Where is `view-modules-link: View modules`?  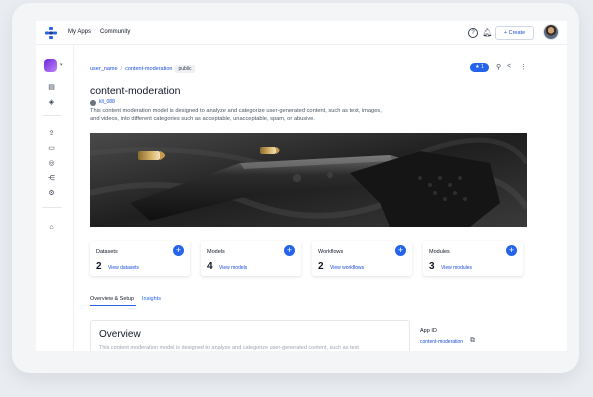
view-modules-link: View modules is located at coordinates (456, 268).